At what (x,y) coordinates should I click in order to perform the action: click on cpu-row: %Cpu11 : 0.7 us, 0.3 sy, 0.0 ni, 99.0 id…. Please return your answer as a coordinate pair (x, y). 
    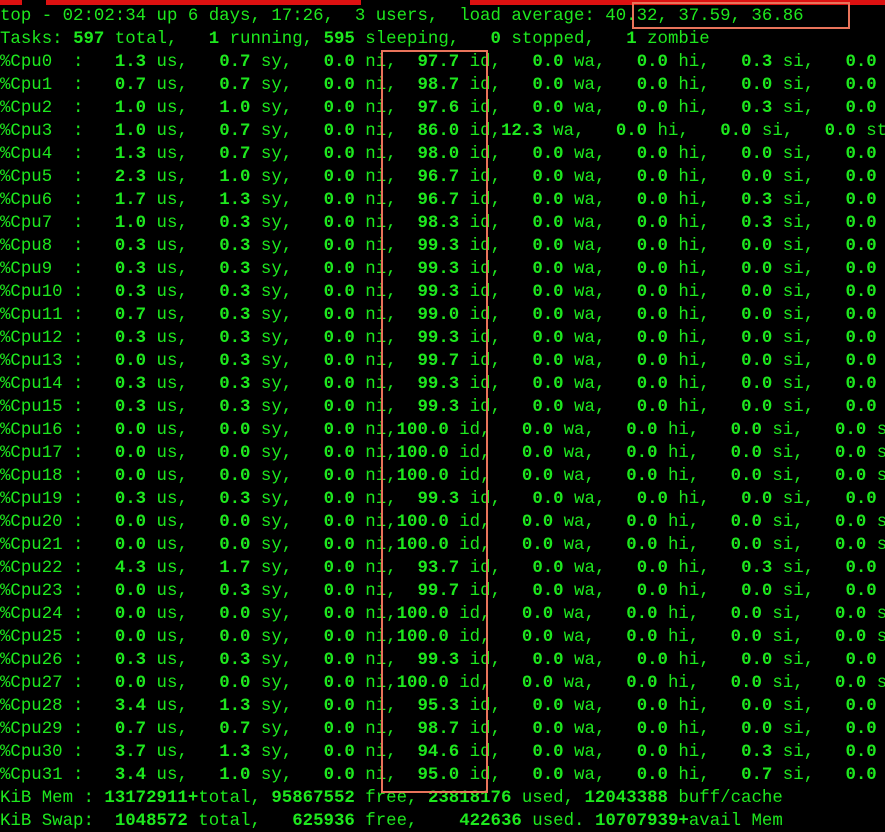
    Looking at the image, I should click on (438, 315).